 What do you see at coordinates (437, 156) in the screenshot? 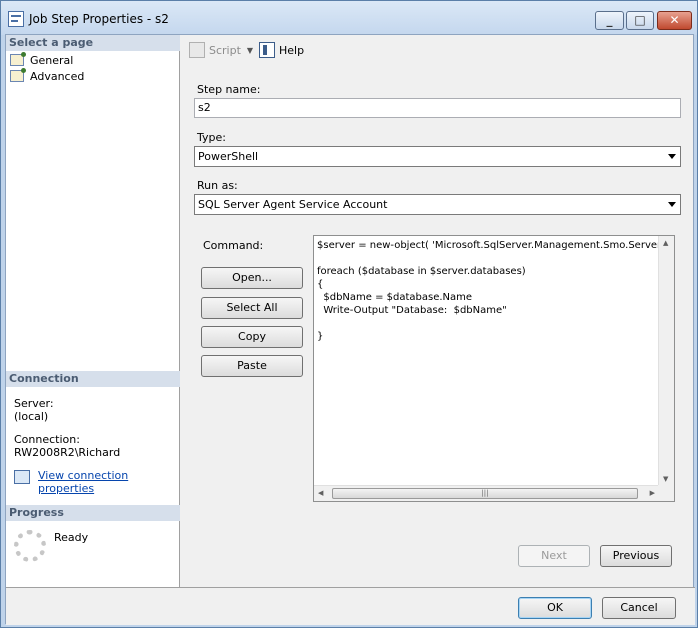
I see `type-select: PowerShell` at bounding box center [437, 156].